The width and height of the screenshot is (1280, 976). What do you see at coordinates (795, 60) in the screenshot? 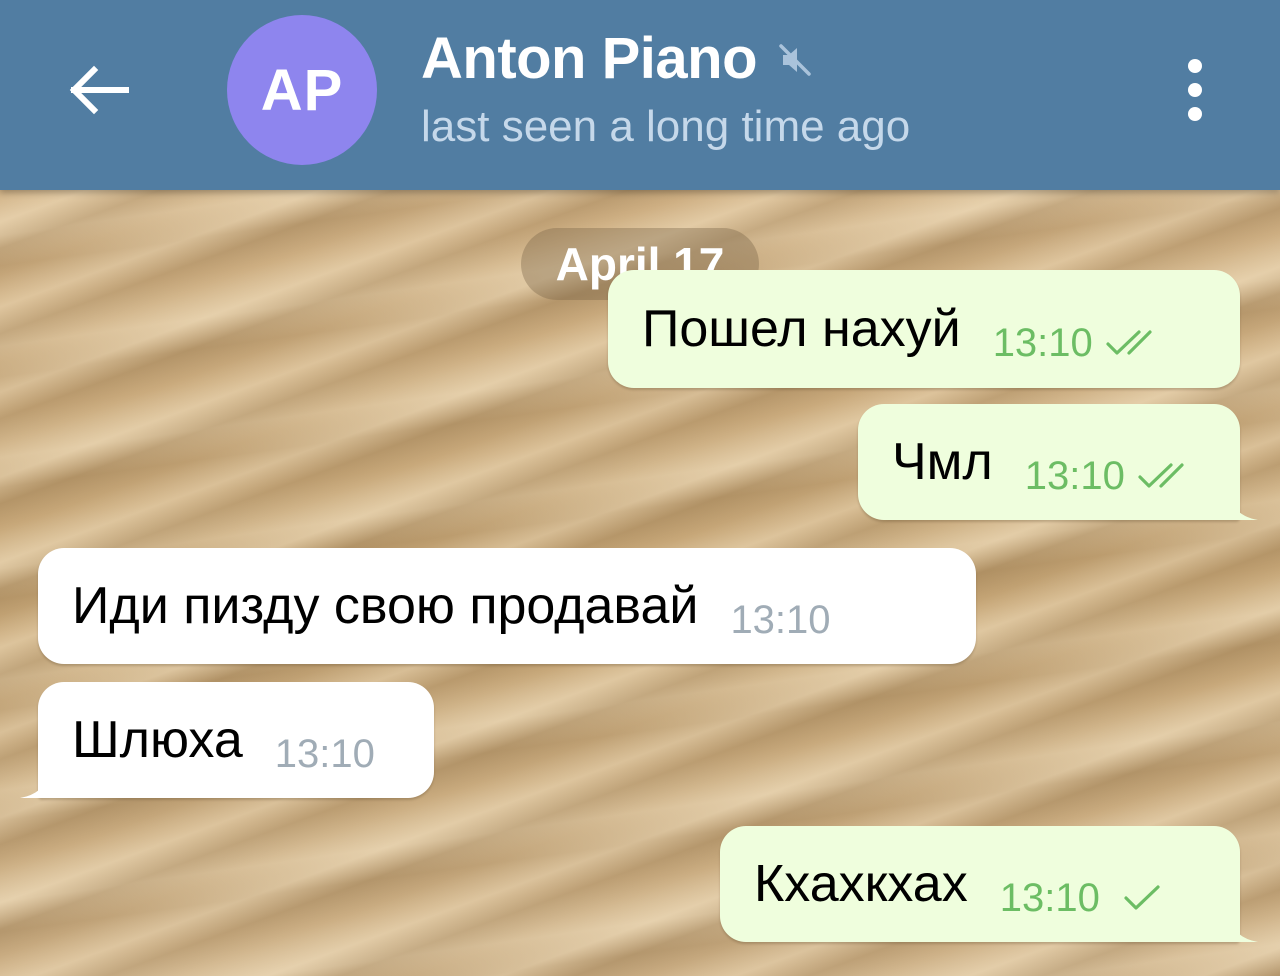
I see `mute-icon` at bounding box center [795, 60].